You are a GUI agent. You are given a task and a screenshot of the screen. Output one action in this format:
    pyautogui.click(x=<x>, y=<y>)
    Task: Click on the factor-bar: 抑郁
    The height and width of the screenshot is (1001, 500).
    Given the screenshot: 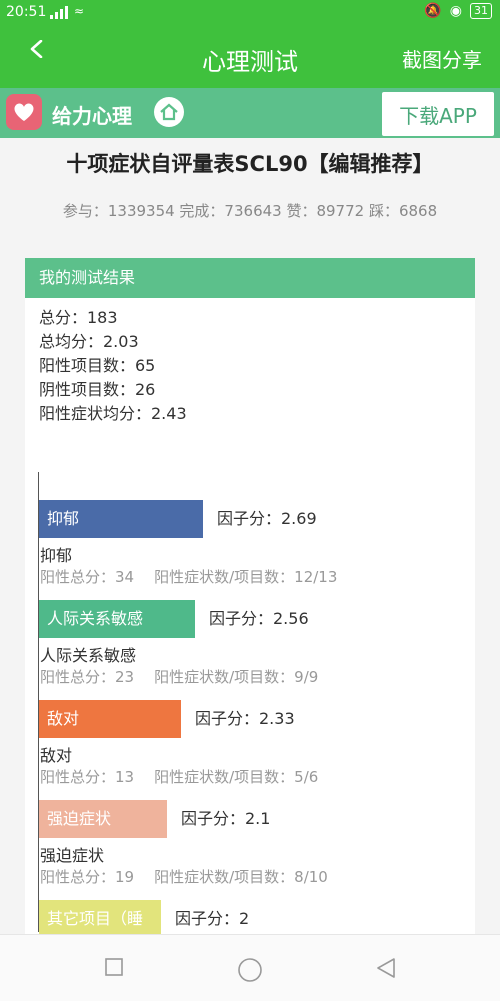 What is the action you would take?
    pyautogui.click(x=121, y=519)
    